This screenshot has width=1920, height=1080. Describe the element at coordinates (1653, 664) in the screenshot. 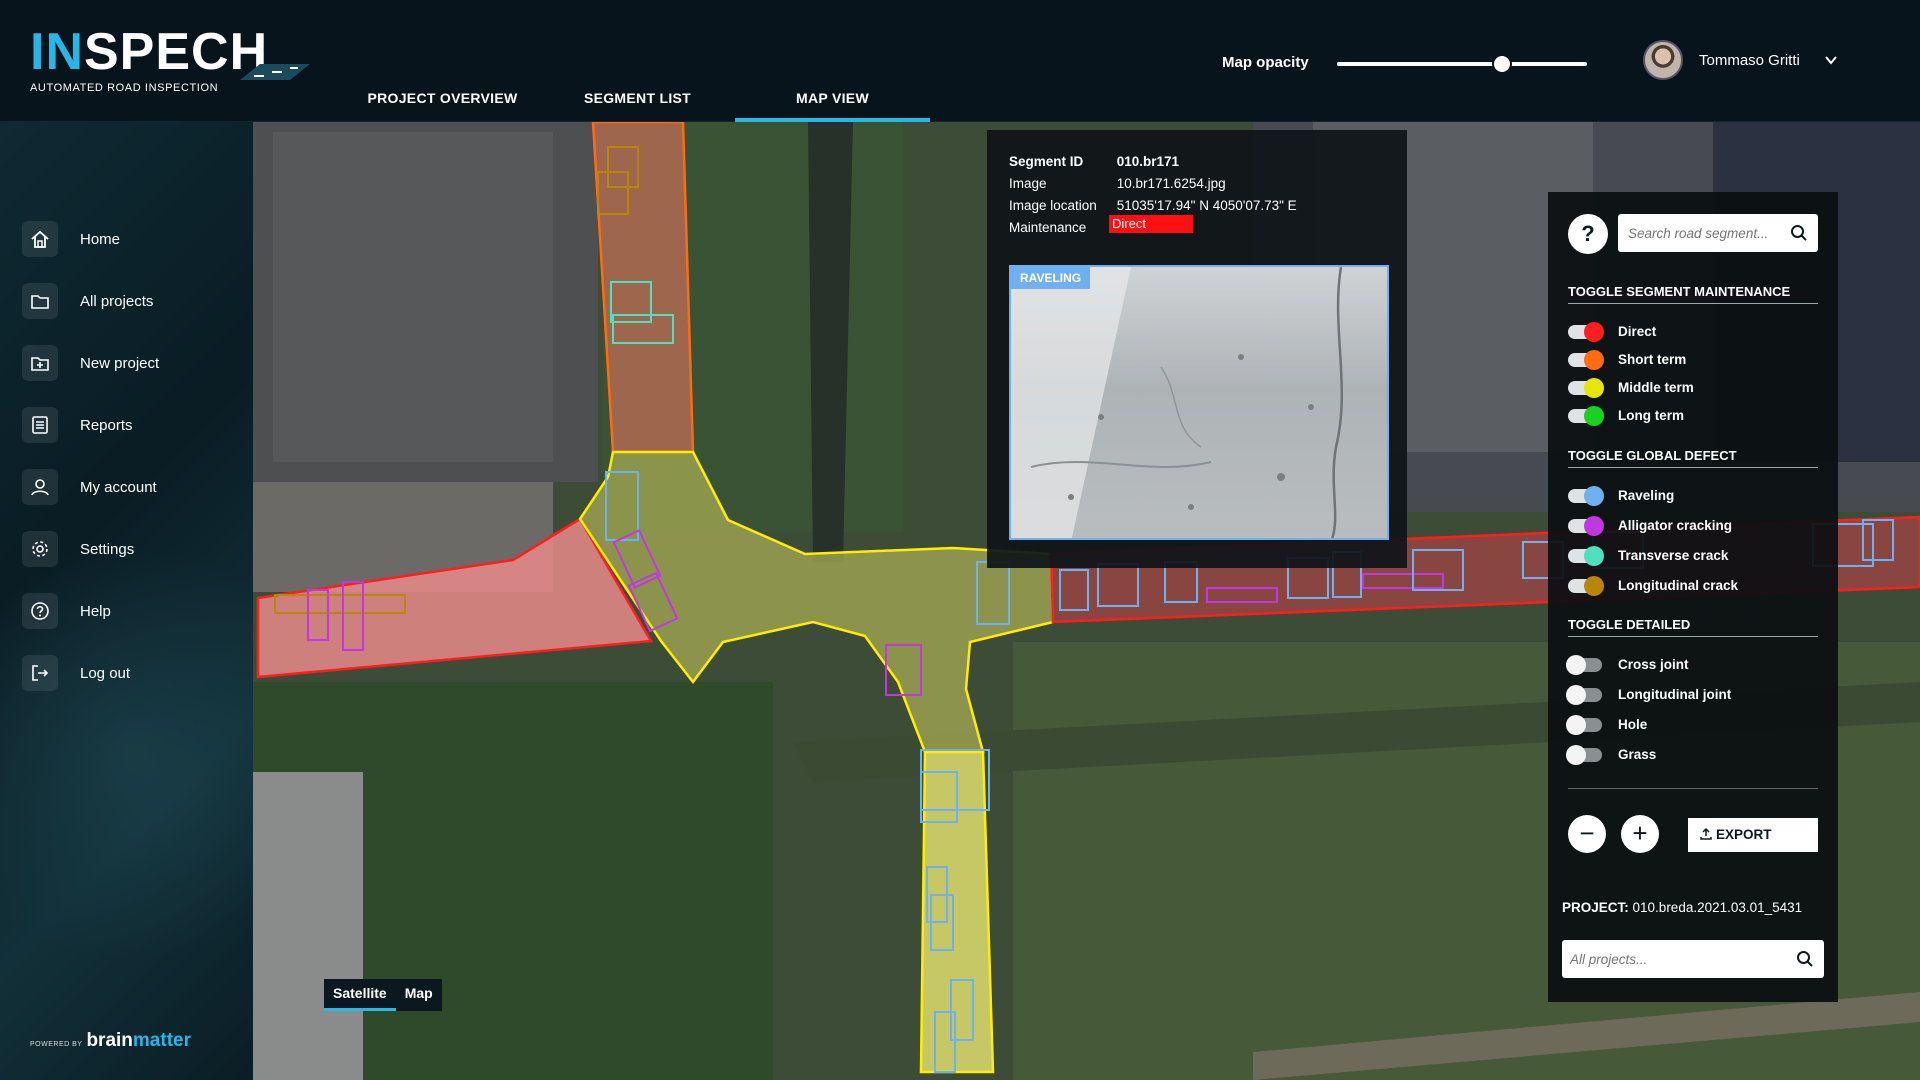

I see `toggle-label: Cross joint` at that location.